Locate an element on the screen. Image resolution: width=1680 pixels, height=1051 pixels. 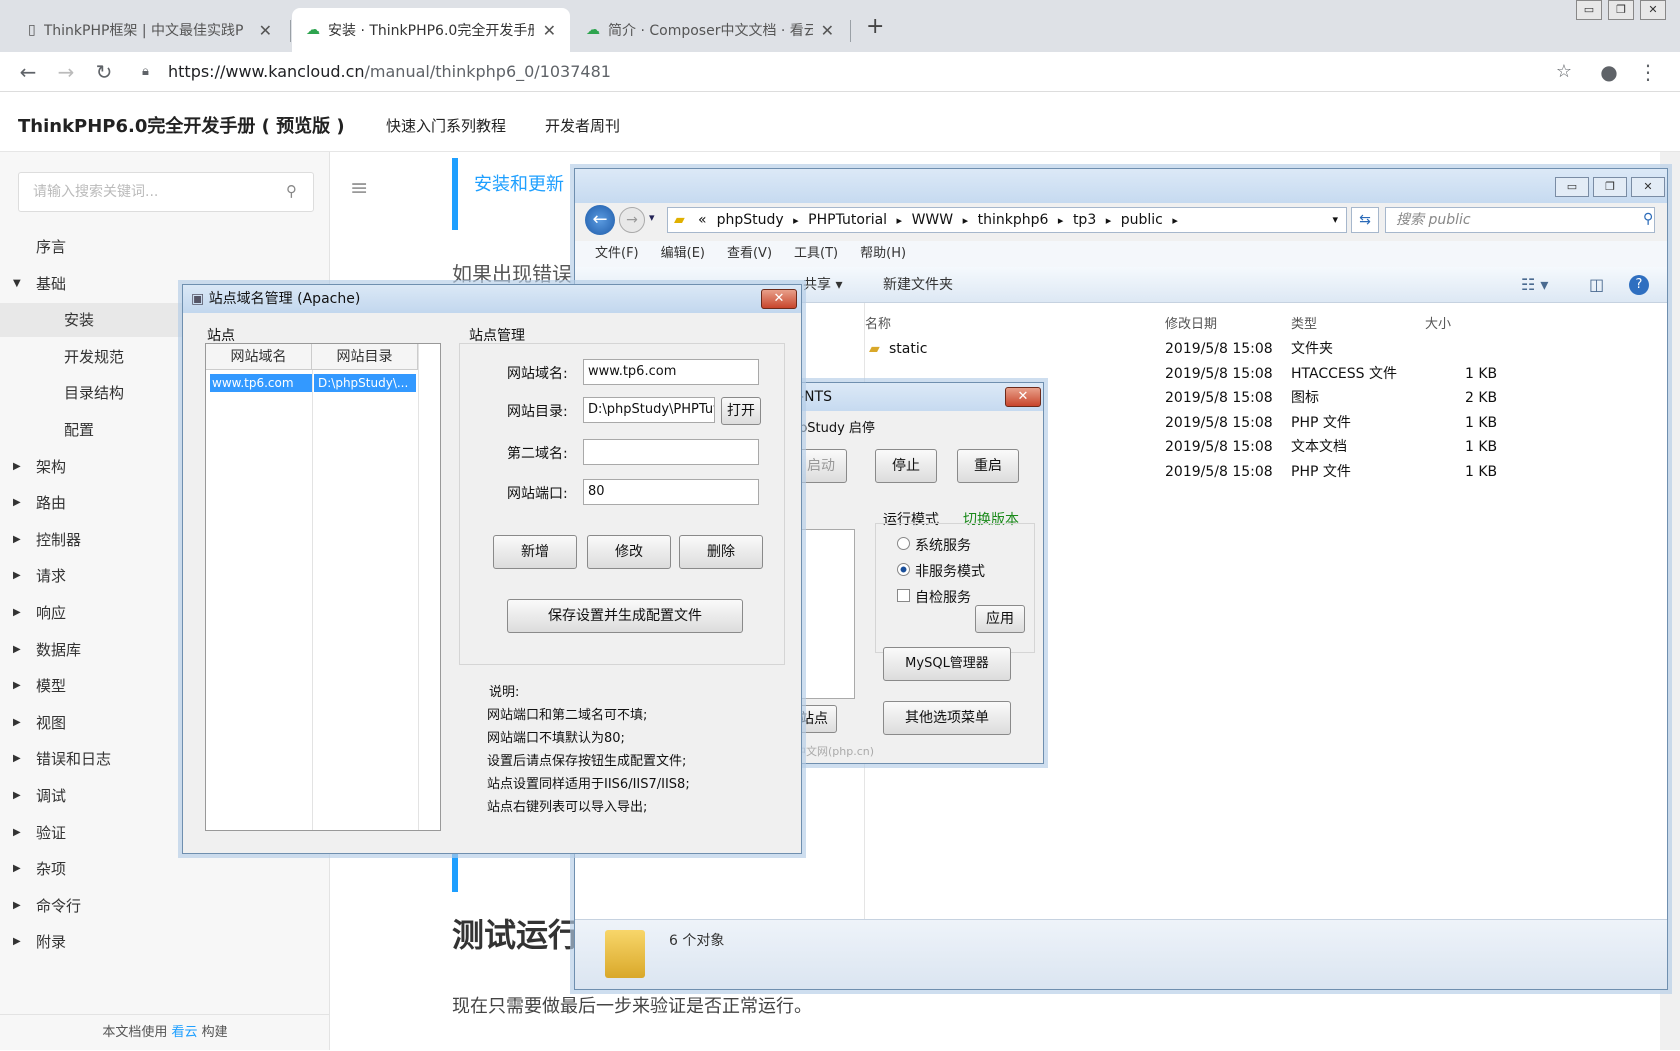
directory-input: D:\phpStudy\PHPTutor is located at coordinates (649, 410).